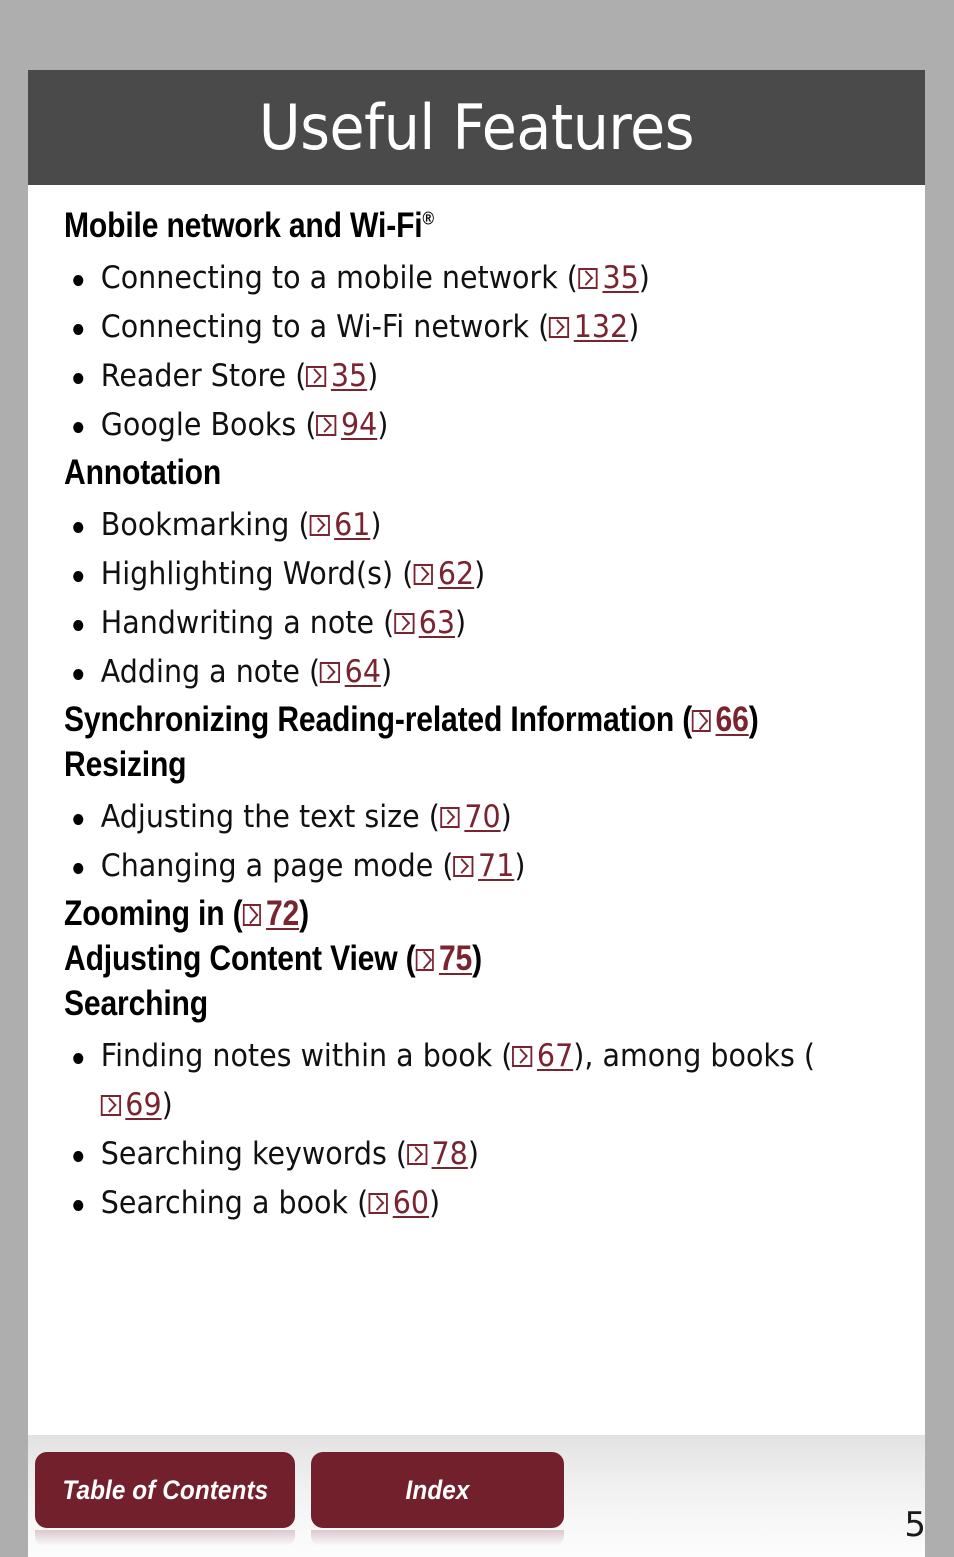 Image resolution: width=954 pixels, height=1557 pixels. What do you see at coordinates (167, 1105) in the screenshot?
I see `list-item-text-after-2: )` at bounding box center [167, 1105].